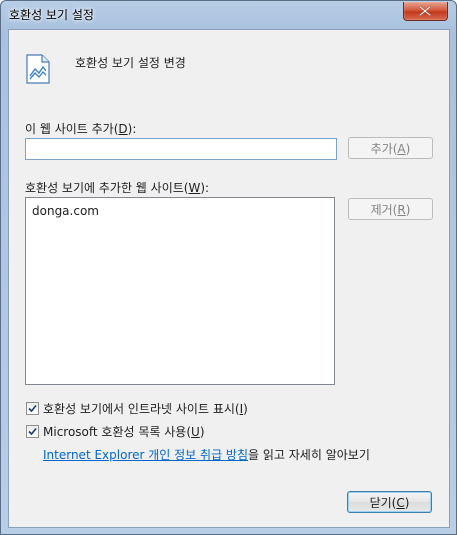 The image size is (457, 535). I want to click on add-site-input, so click(181, 149).